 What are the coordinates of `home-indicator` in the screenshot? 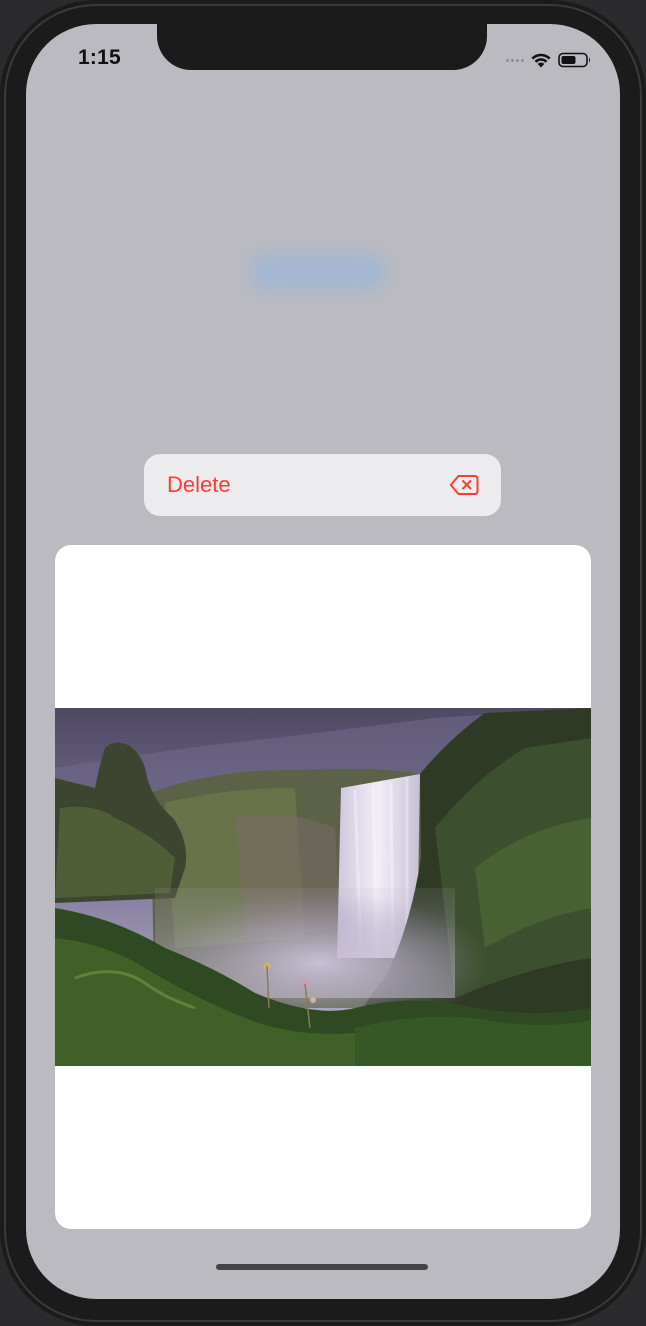 It's located at (322, 1267).